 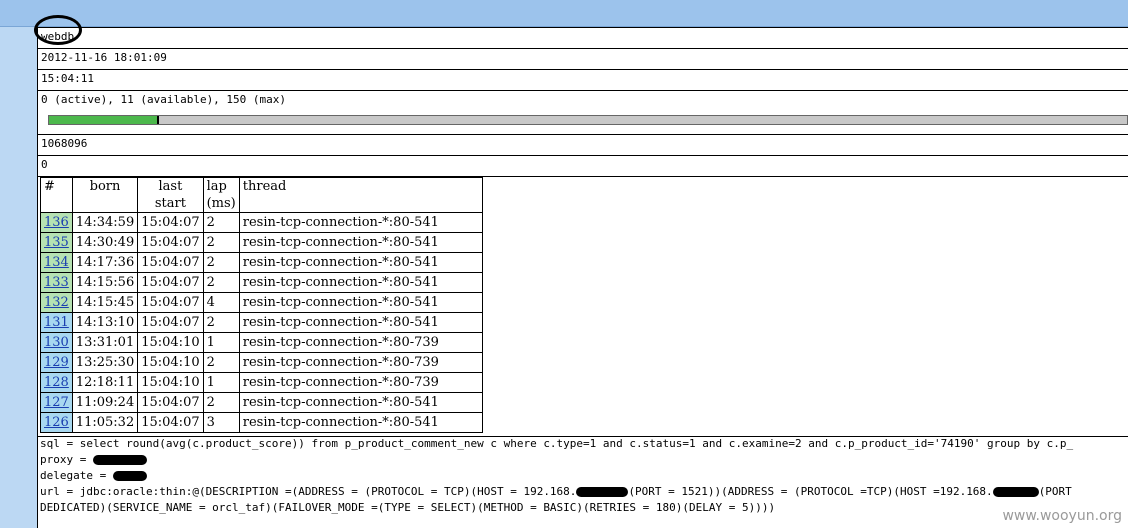 What do you see at coordinates (67, 78) in the screenshot?
I see `time-value: 15:04:11` at bounding box center [67, 78].